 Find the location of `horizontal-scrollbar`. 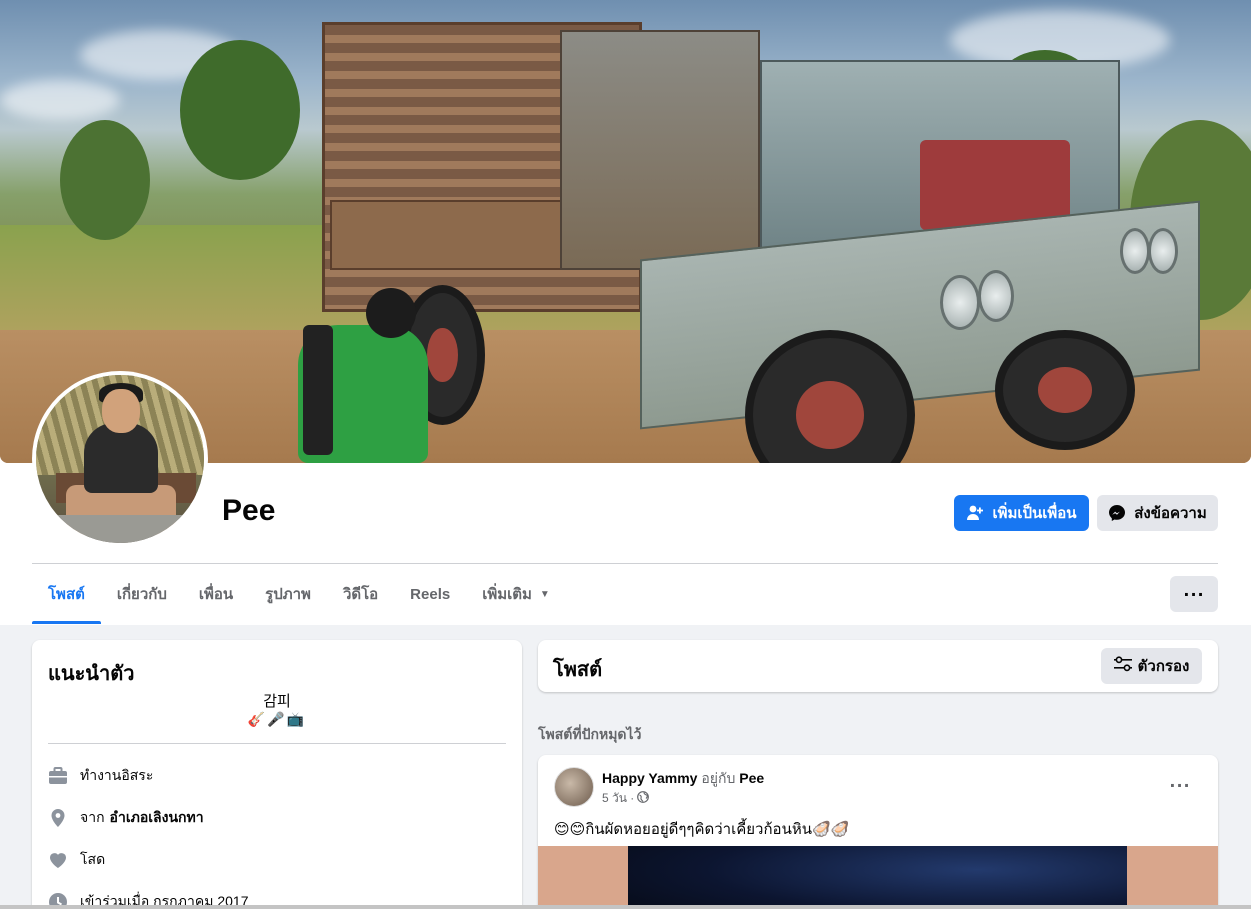

horizontal-scrollbar is located at coordinates (625, 907).